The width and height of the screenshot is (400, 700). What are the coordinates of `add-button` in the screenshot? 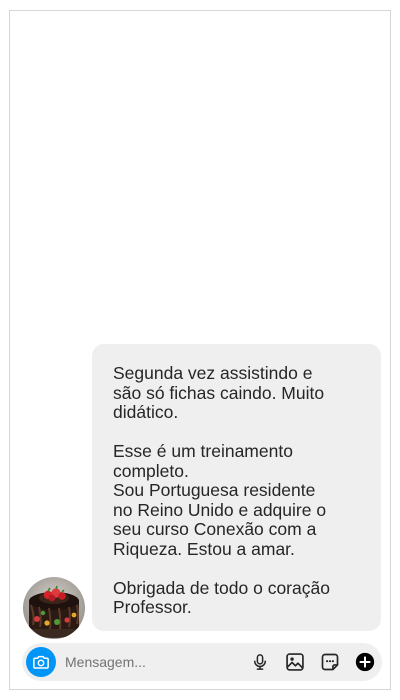 It's located at (365, 662).